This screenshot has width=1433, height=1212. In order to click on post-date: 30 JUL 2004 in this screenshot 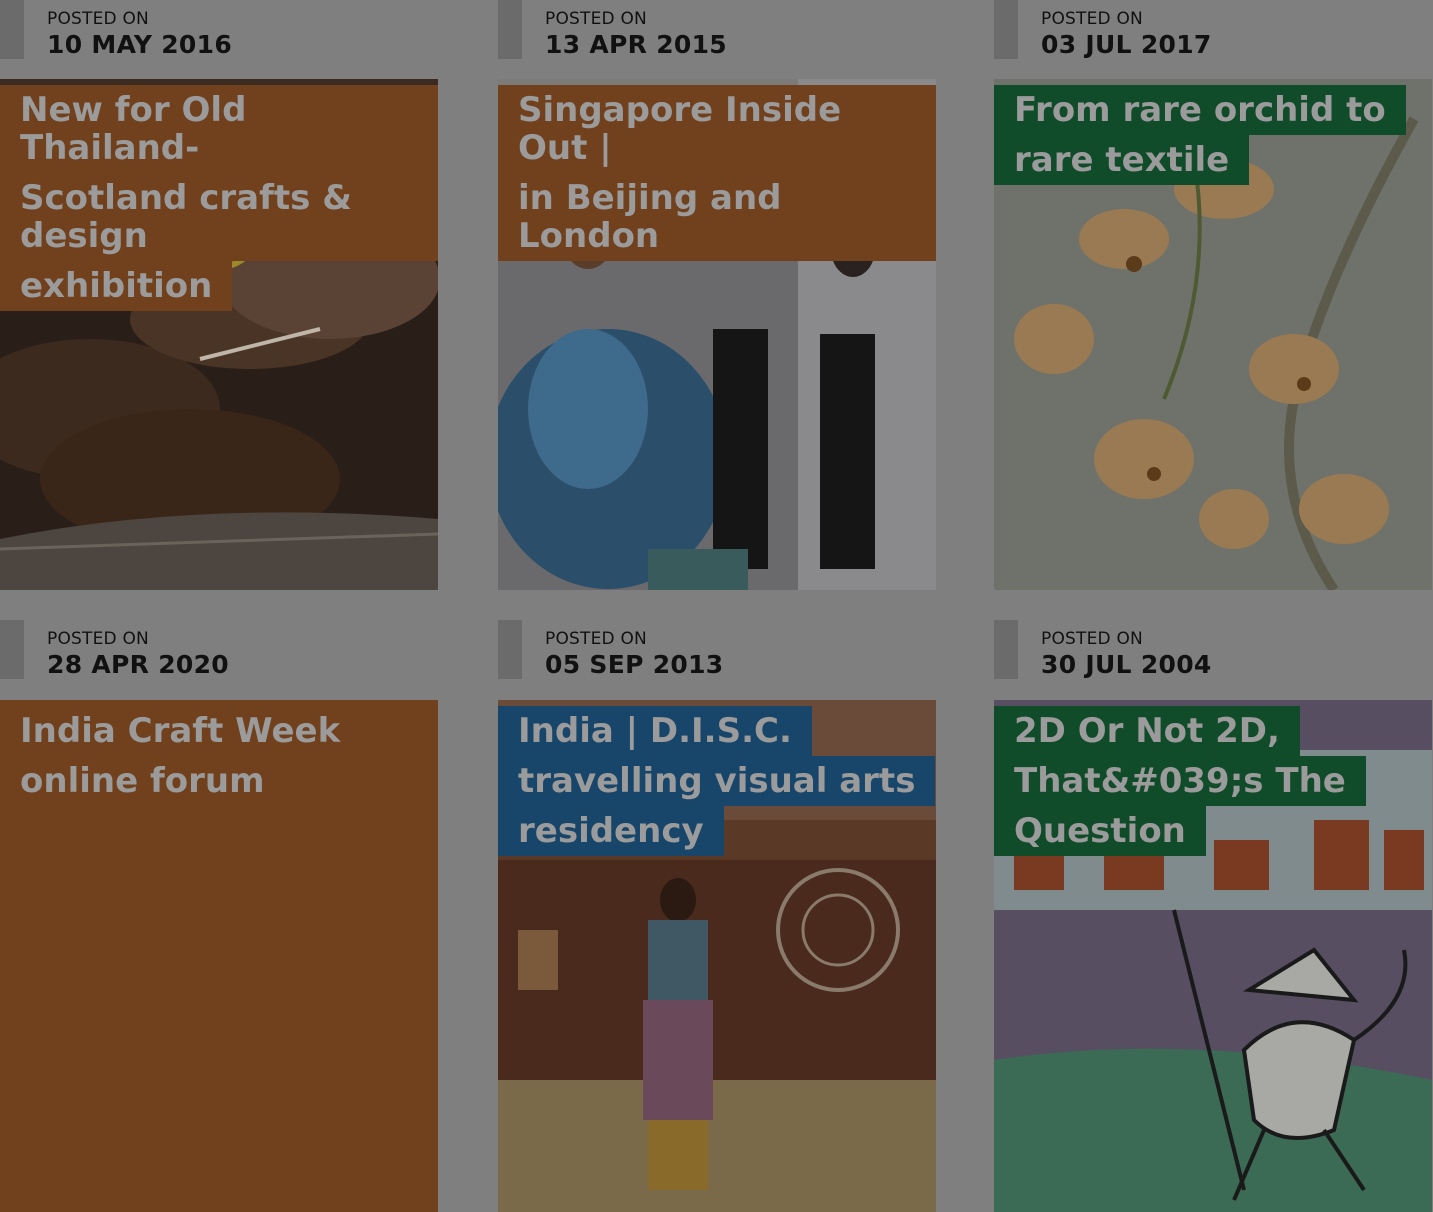, I will do `click(1126, 664)`.